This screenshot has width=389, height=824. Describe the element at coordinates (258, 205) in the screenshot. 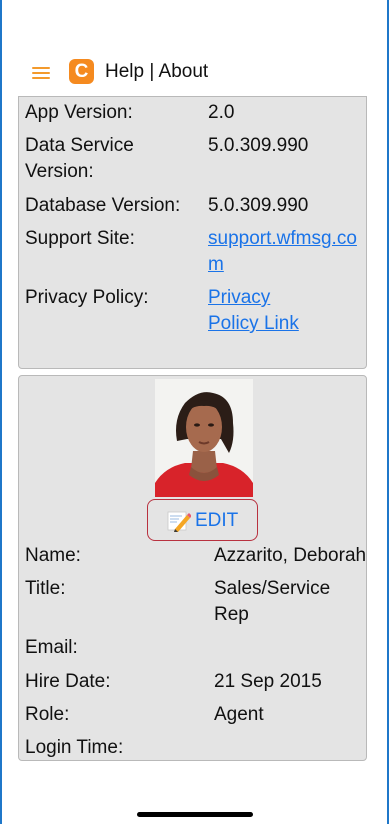

I see `database-version-value: 5.0.309.990` at that location.